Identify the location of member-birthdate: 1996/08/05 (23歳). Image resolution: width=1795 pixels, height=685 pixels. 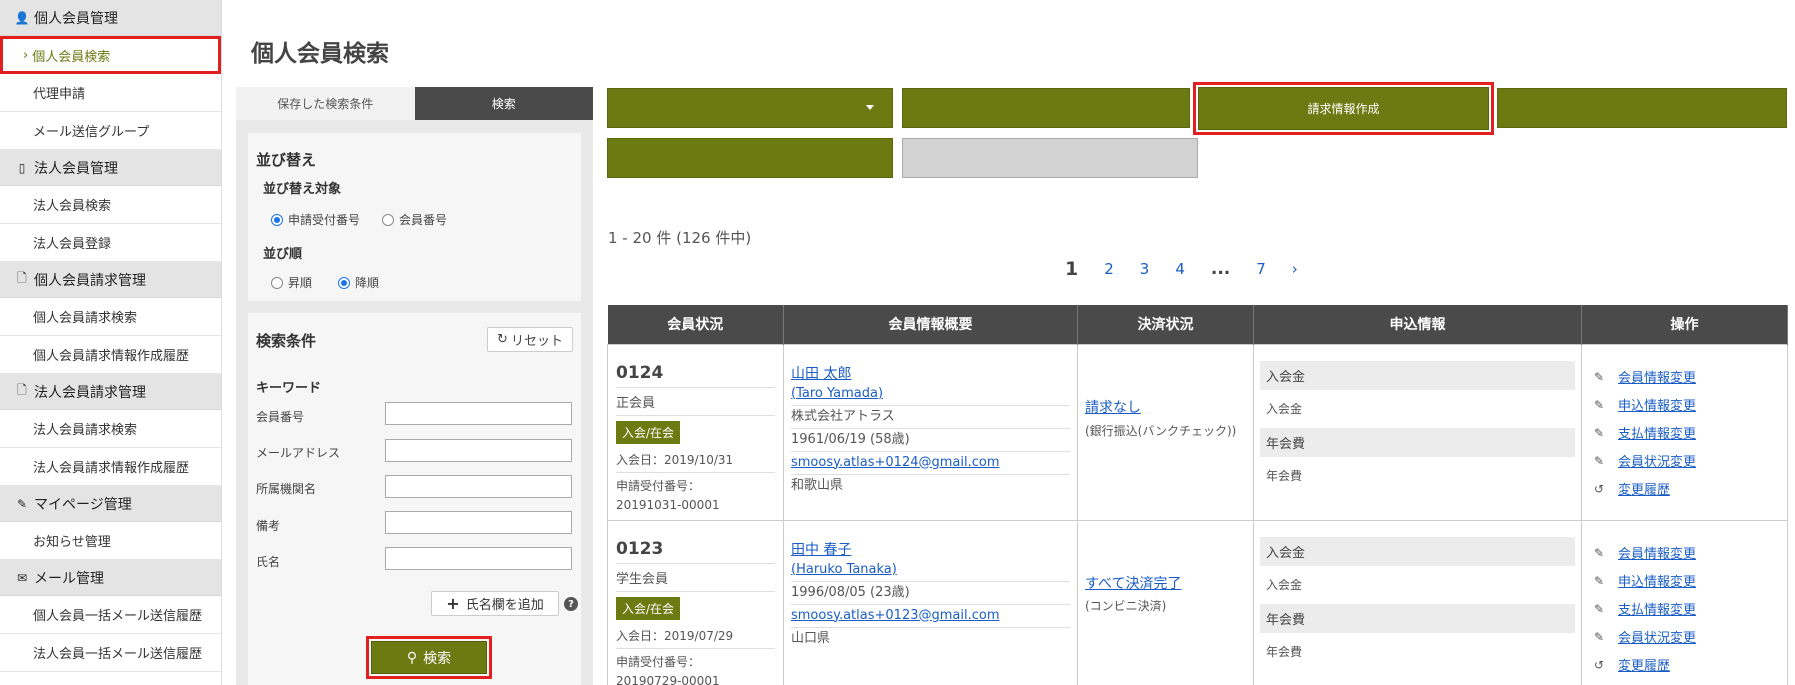
(930, 593).